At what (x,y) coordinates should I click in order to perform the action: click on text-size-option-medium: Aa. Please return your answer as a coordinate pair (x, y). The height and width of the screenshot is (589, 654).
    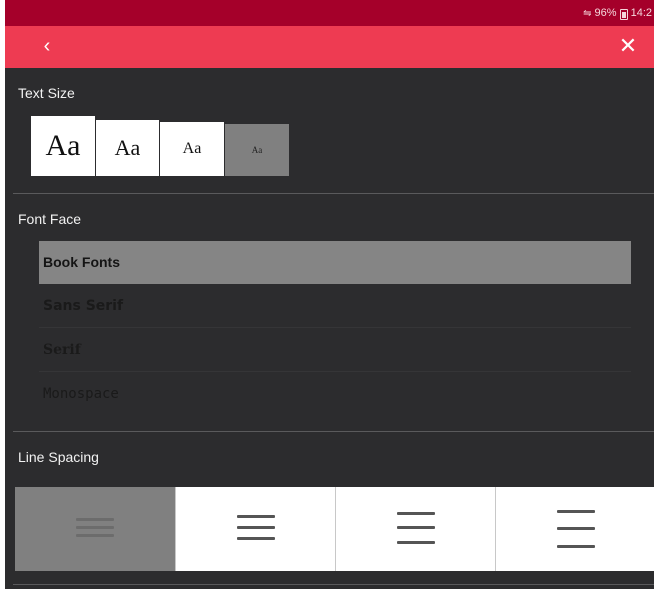
    Looking at the image, I should click on (192, 149).